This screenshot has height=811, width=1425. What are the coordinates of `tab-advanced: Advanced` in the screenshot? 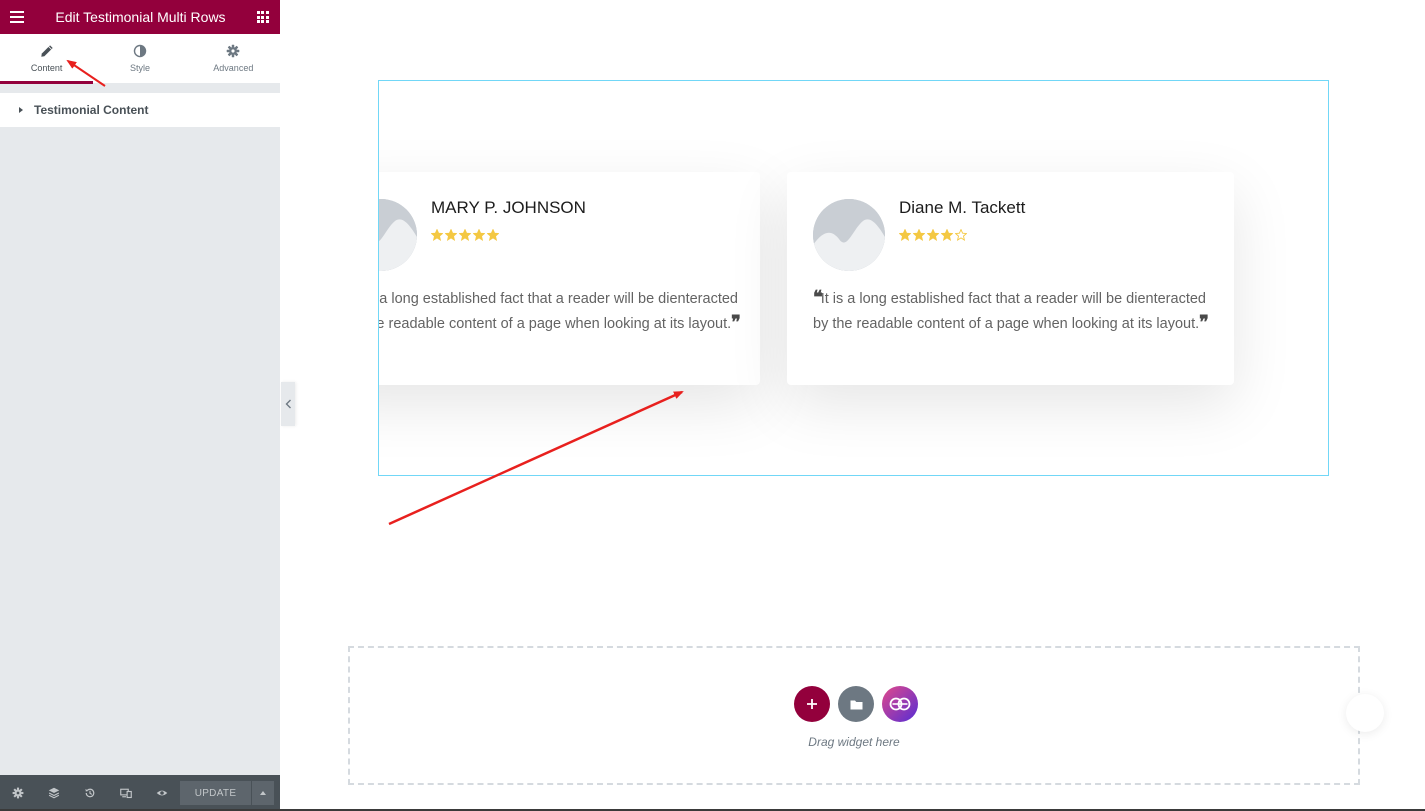 It's located at (233, 58).